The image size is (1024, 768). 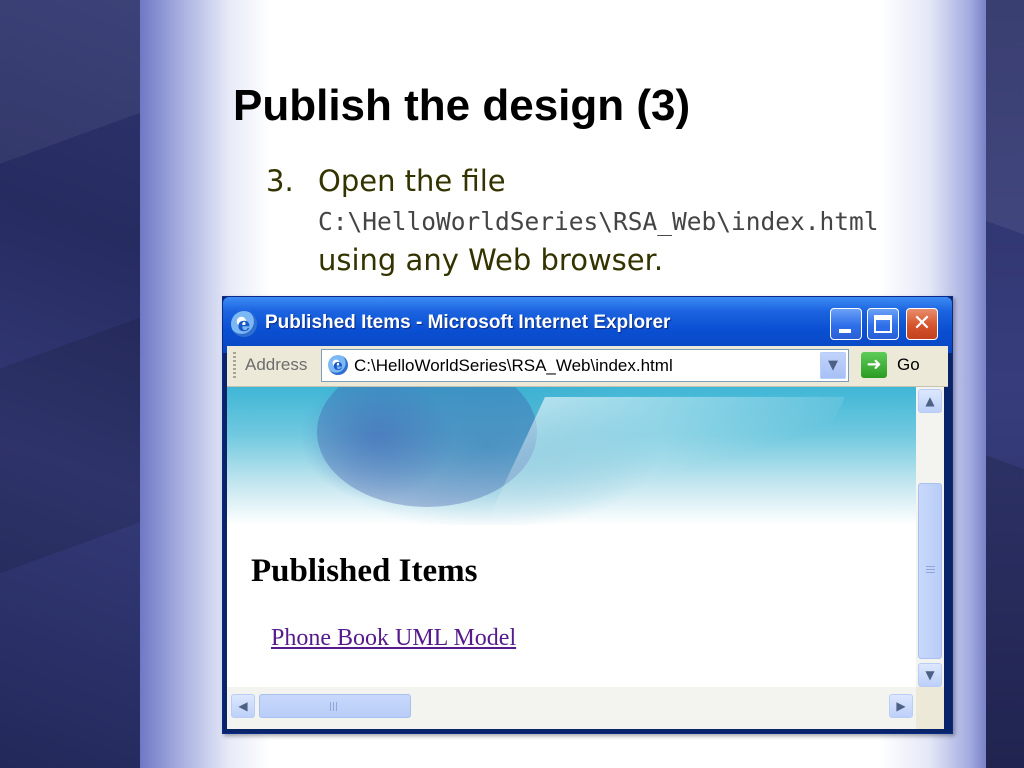 I want to click on step-number: 3., so click(x=280, y=181).